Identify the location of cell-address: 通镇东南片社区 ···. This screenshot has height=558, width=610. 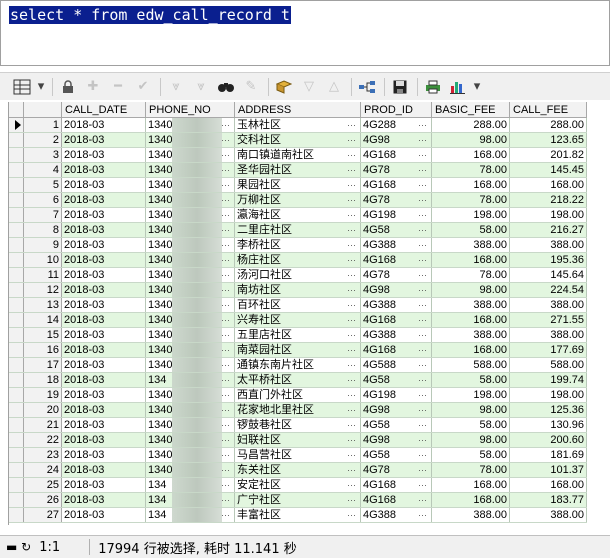
(297, 365).